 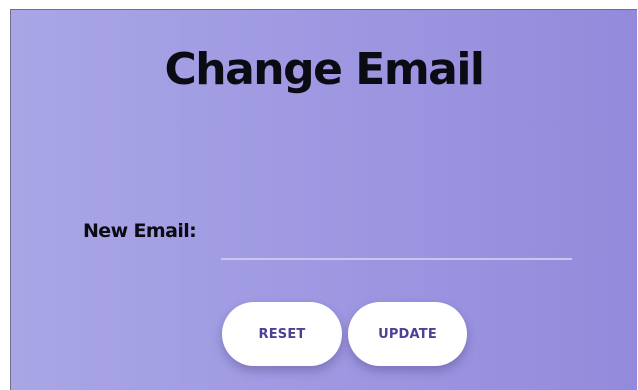 What do you see at coordinates (407, 334) in the screenshot?
I see `update-button: UPDATE` at bounding box center [407, 334].